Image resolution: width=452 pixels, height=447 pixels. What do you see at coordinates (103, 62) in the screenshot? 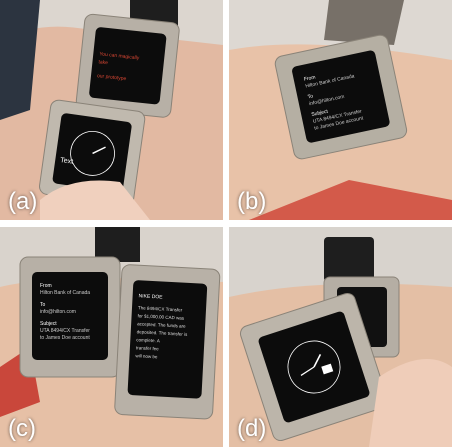
I see `screen-line: take` at bounding box center [103, 62].